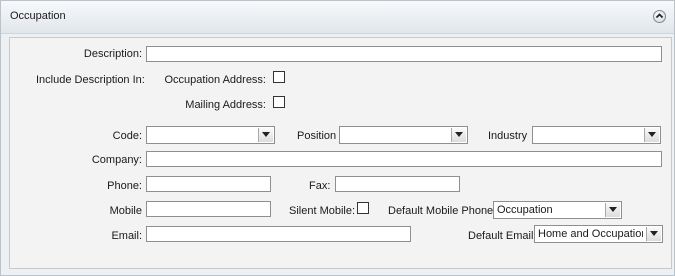  I want to click on default-mobile-phone-value: Occupation, so click(525, 210).